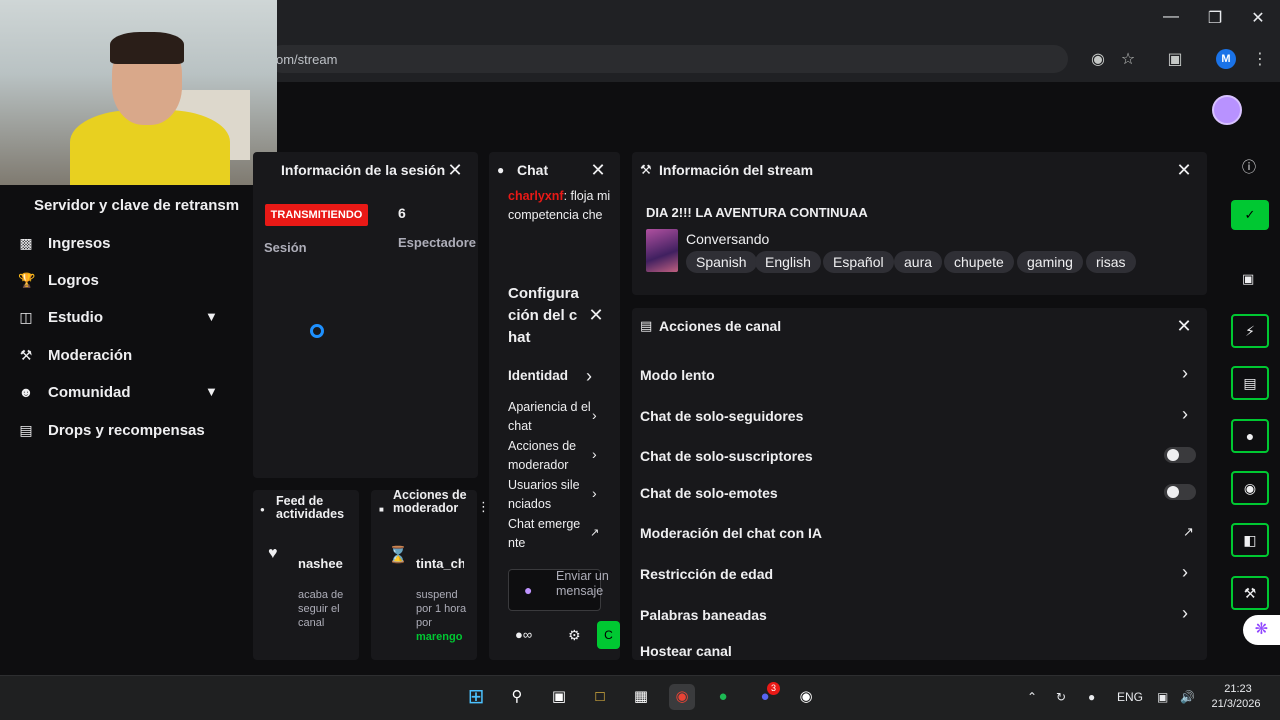 The width and height of the screenshot is (1280, 720). I want to click on minimize-icon: —, so click(1171, 17).